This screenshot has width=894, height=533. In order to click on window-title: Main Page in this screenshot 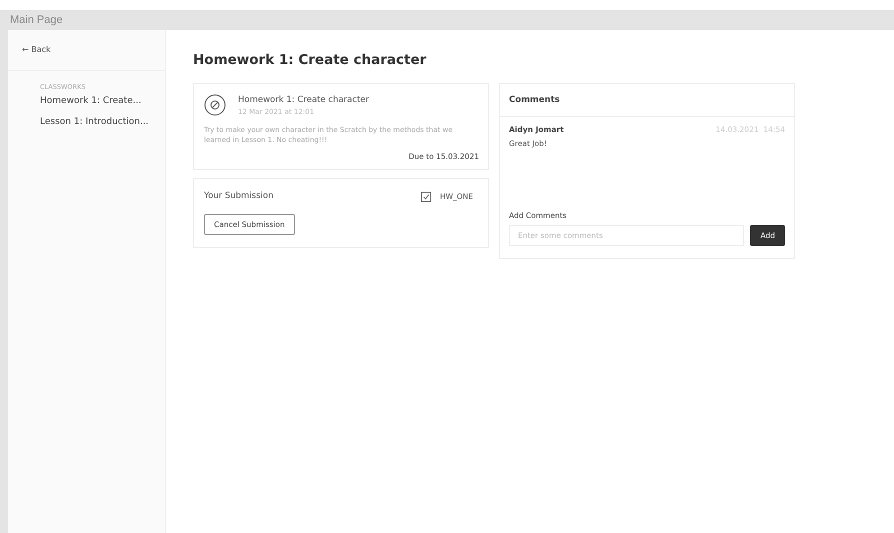, I will do `click(36, 20)`.